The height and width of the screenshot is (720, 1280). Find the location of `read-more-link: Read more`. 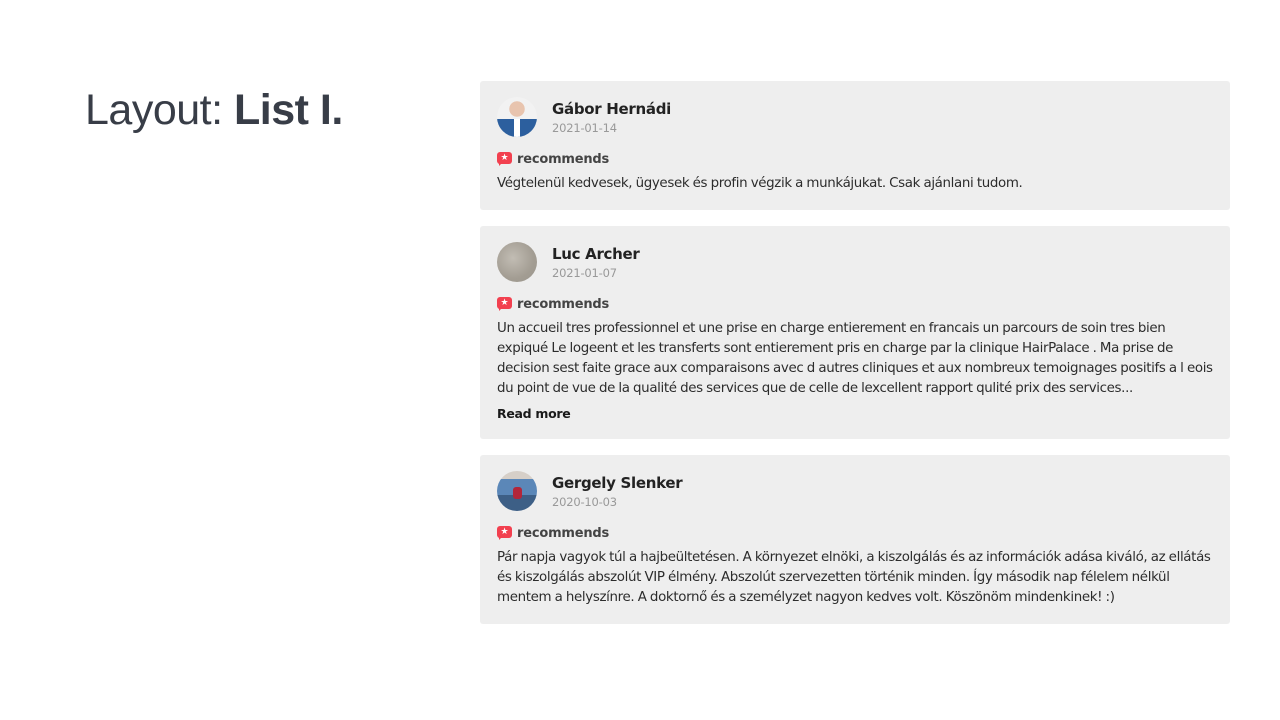

read-more-link: Read more is located at coordinates (534, 414).